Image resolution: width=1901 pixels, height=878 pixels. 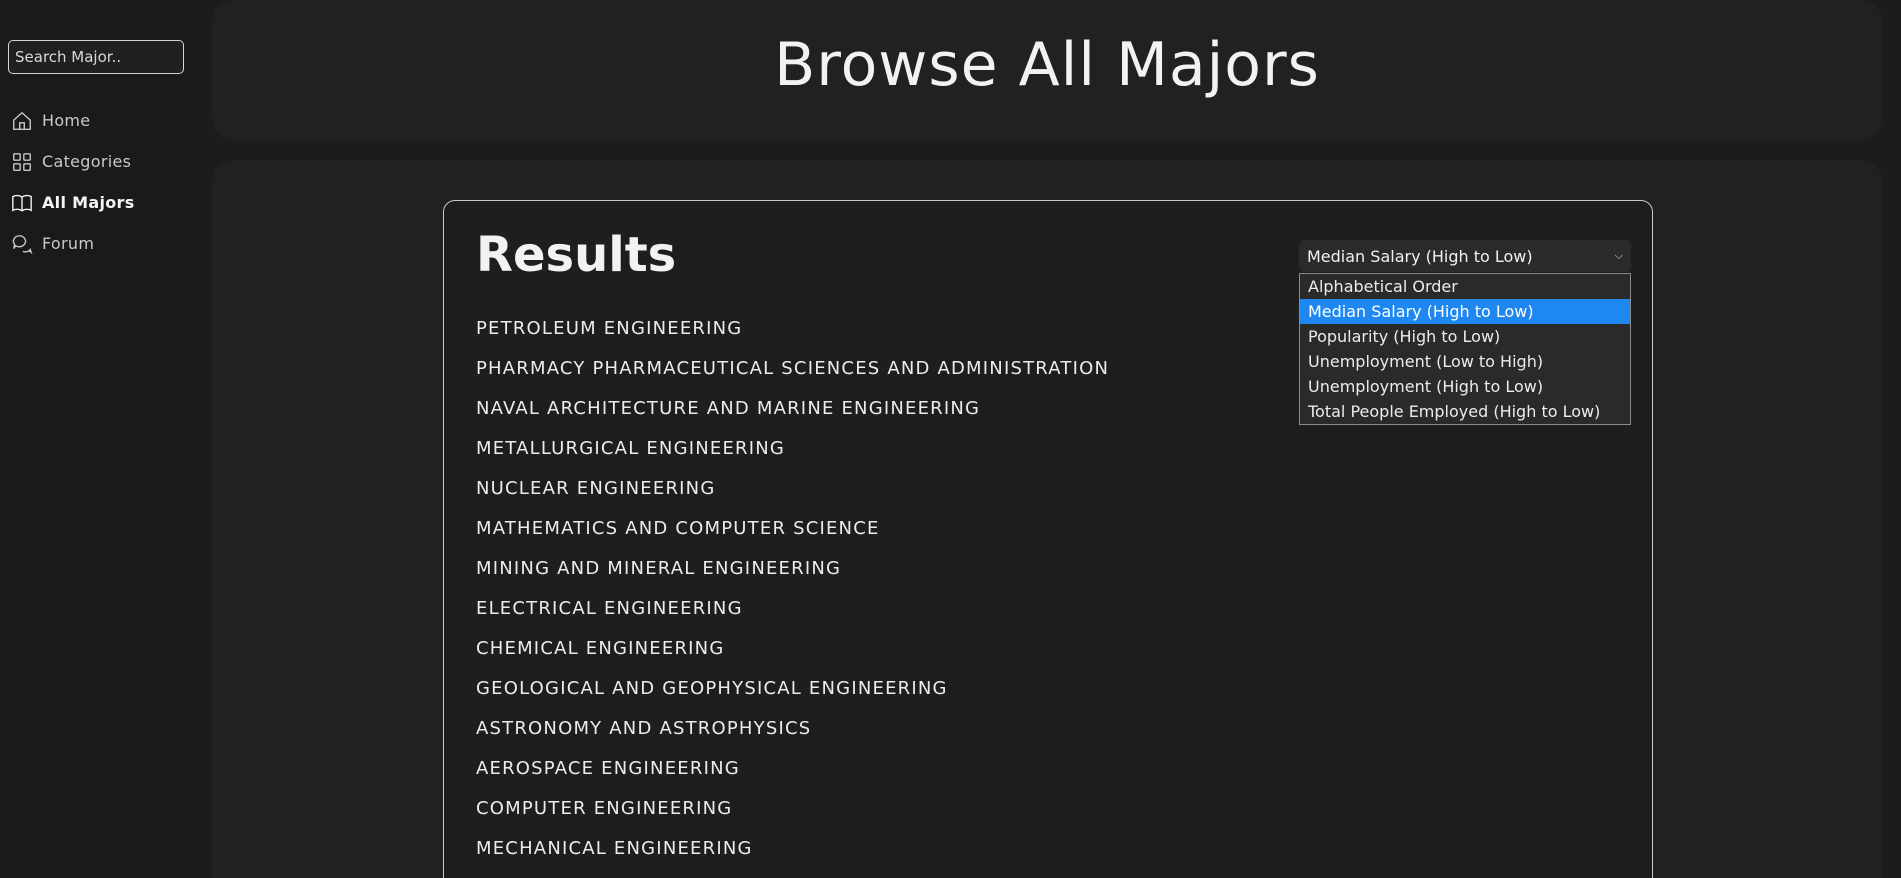 I want to click on sort-option-selected: Median Salary (High to Low), so click(x=1465, y=311).